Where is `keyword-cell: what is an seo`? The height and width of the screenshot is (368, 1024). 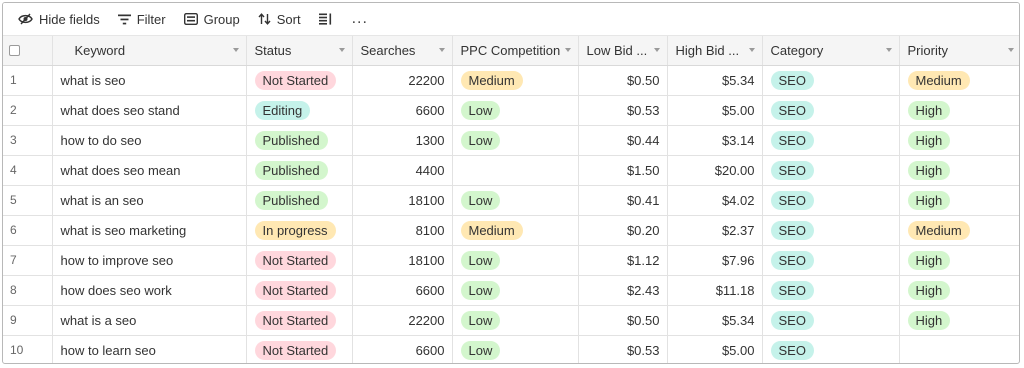
keyword-cell: what is an seo is located at coordinates (149, 200).